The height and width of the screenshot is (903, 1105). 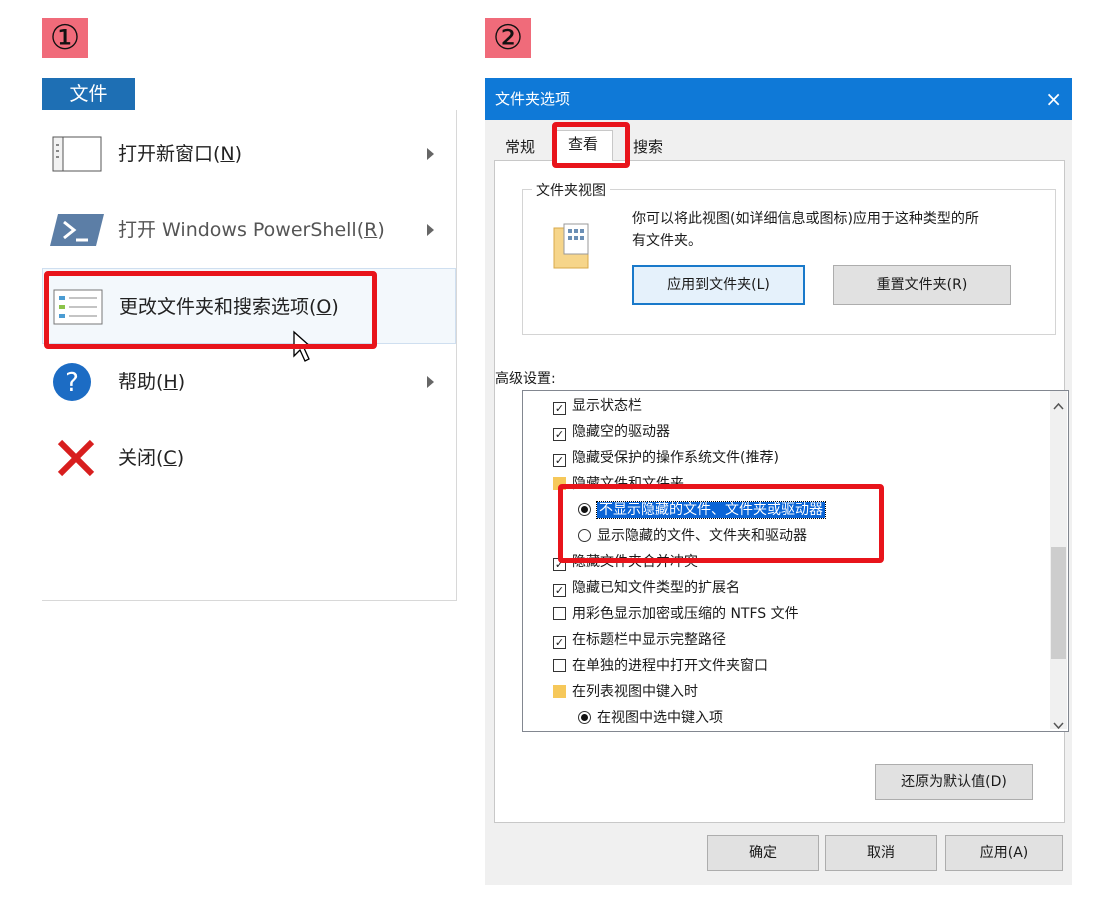 I want to click on scroll-up-icon, so click(x=1058, y=404).